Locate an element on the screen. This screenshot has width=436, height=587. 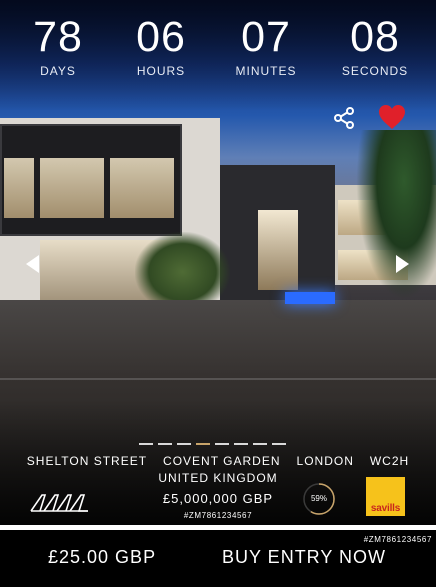
seconds-value: 08 is located at coordinates (375, 37).